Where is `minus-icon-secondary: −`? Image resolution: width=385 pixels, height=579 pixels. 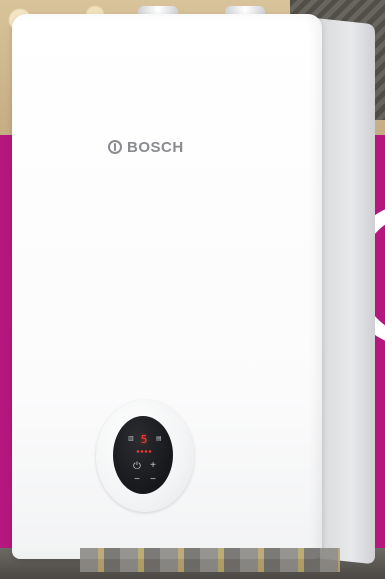 minus-icon-secondary: − is located at coordinates (153, 480).